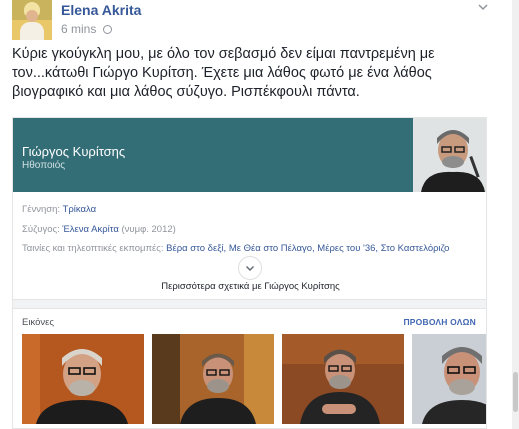  I want to click on images-heading: Εικόνες, so click(38, 322).